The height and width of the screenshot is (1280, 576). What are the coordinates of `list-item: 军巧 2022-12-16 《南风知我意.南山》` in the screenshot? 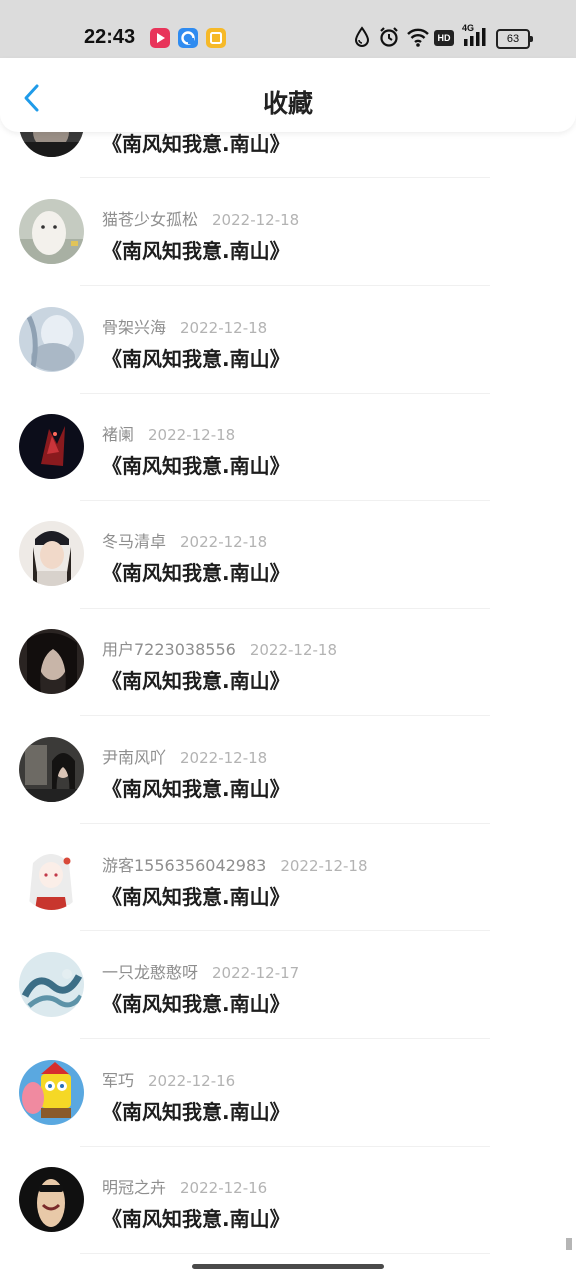 It's located at (288, 1113).